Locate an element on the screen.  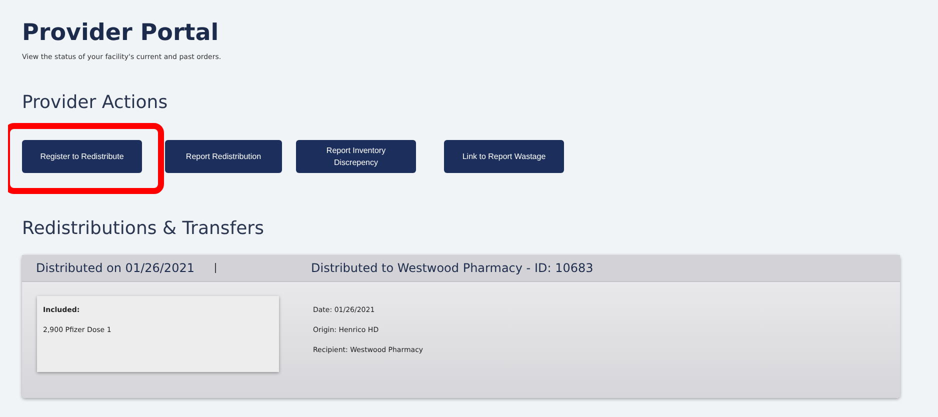
action-button: Link to Report Wastage is located at coordinates (504, 156).